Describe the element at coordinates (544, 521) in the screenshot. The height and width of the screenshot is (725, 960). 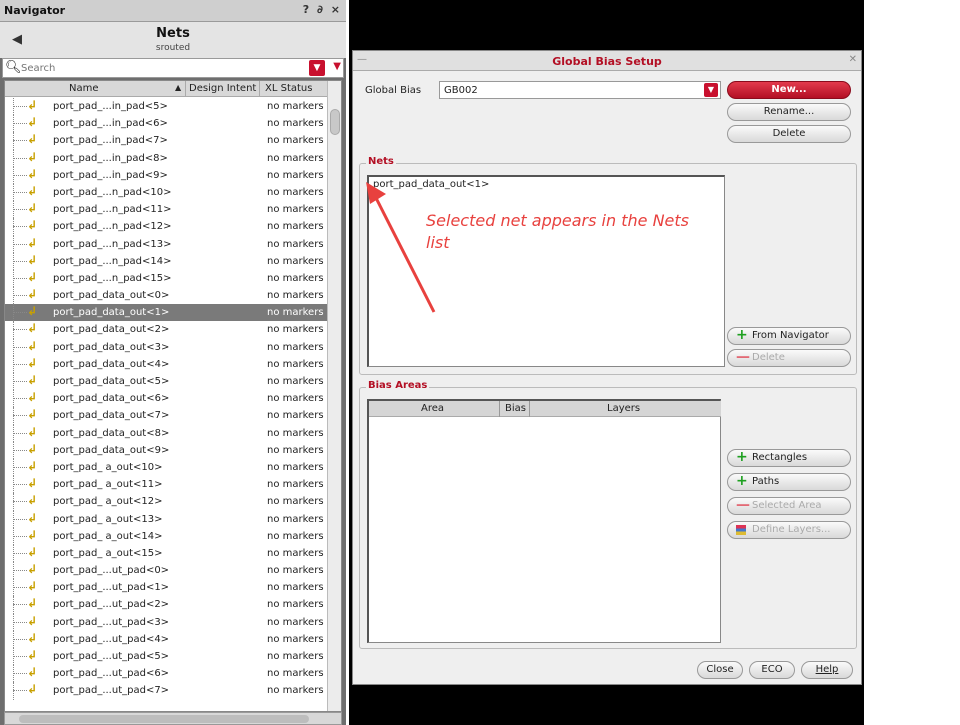
I see `bias-areas-table: Area Bias Layers` at that location.